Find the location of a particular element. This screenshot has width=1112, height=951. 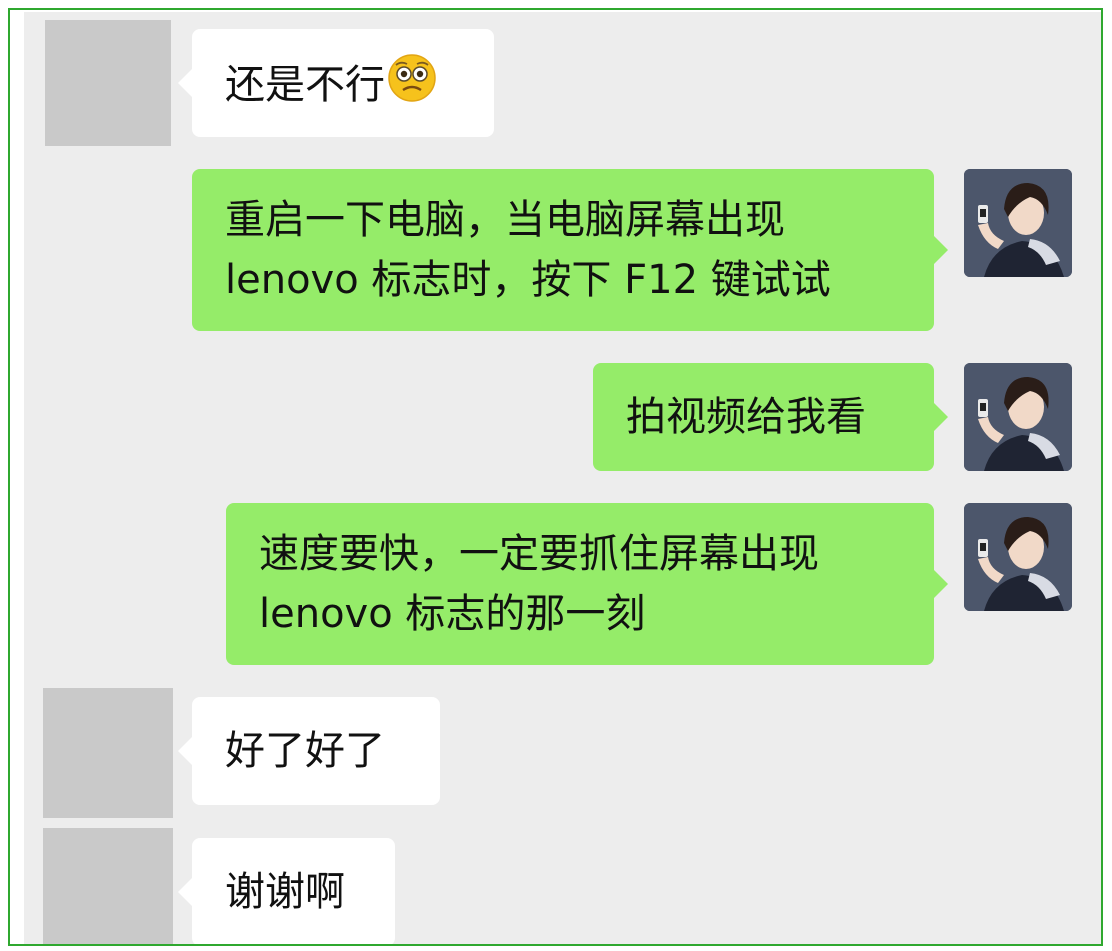

incoming-message-bubble: 好了好了 is located at coordinates (309, 751).